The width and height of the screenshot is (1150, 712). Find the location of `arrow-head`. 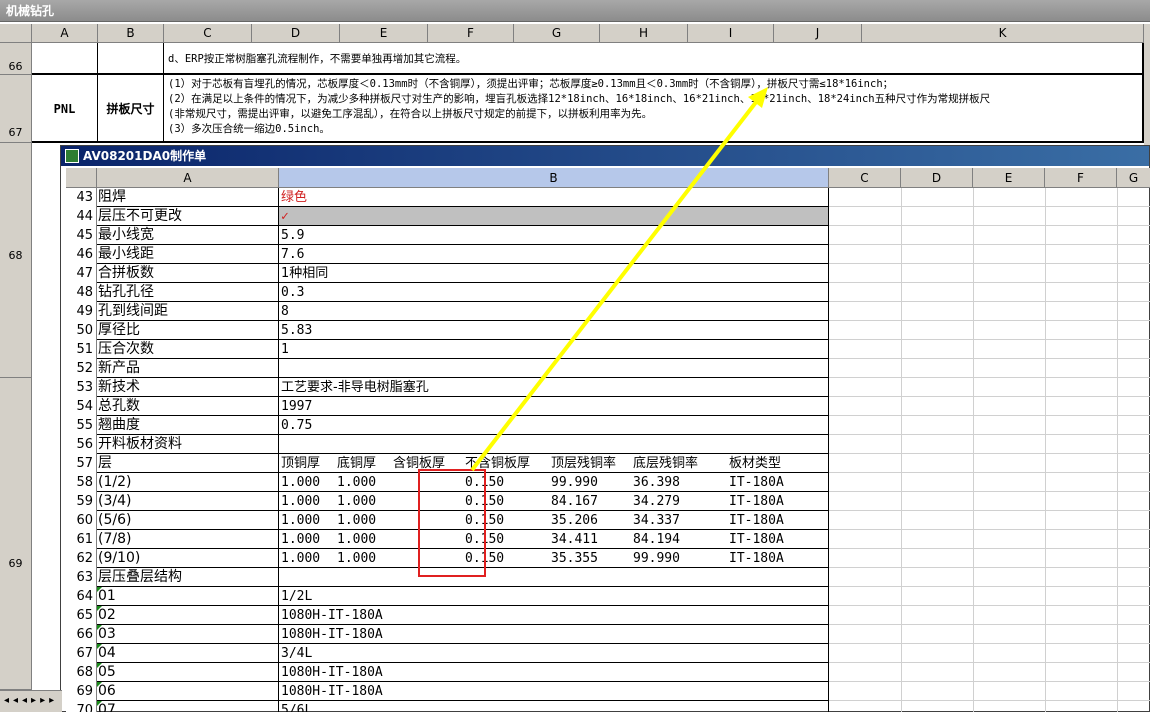

arrow-head is located at coordinates (758, 97).